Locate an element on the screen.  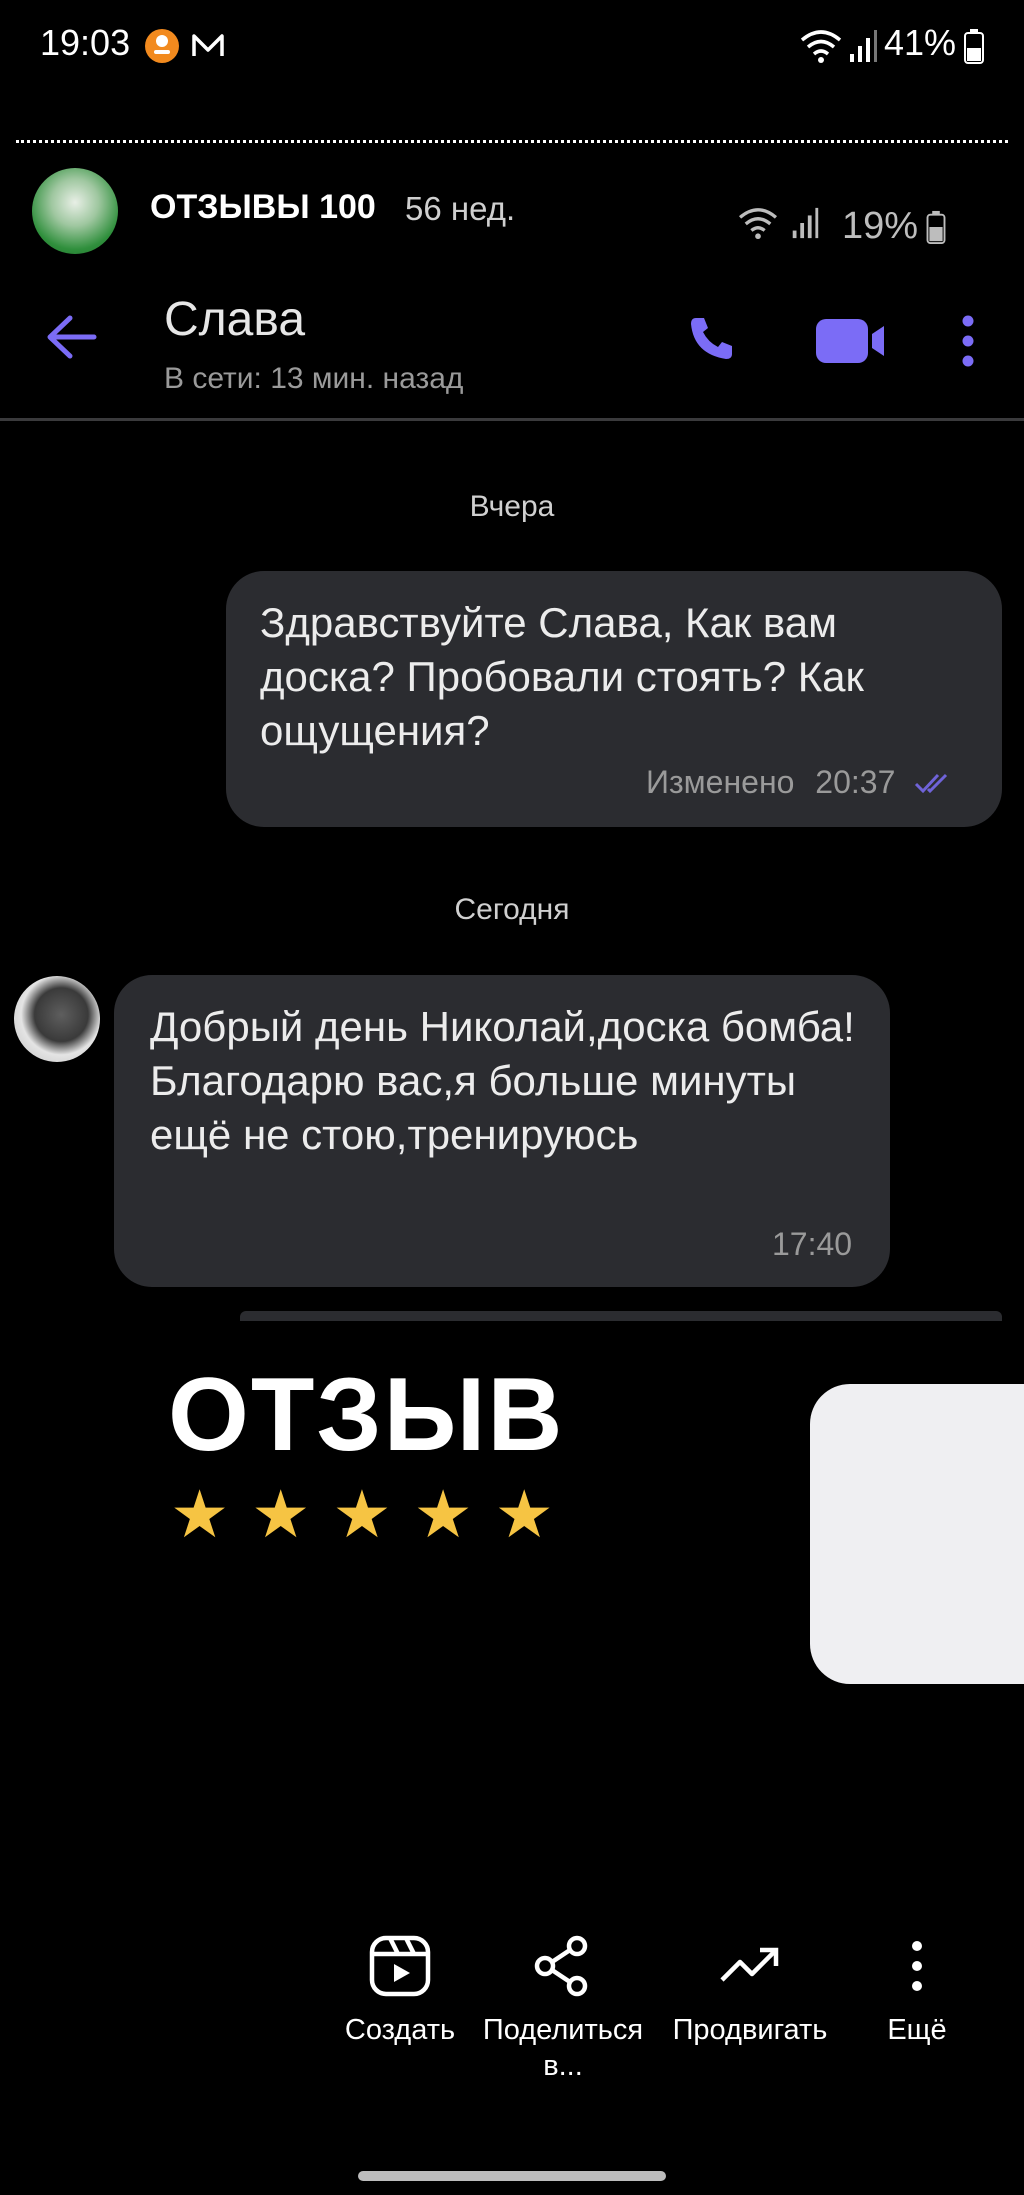
share-icon is located at coordinates (561, 1966).